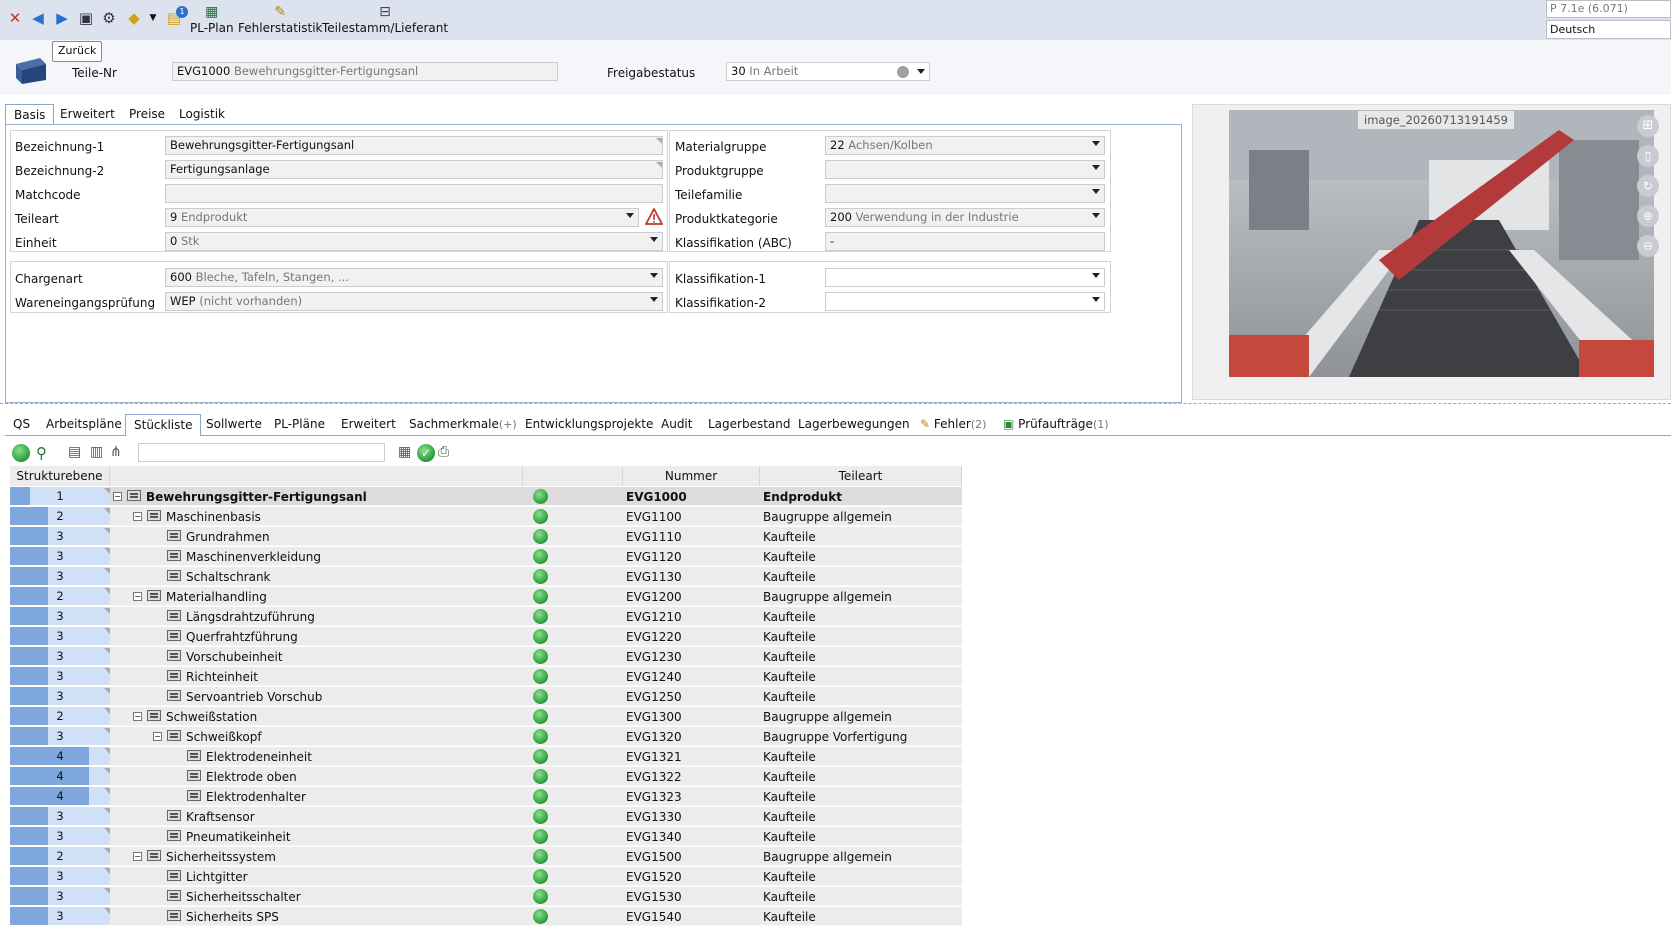 Image resolution: width=1671 pixels, height=949 pixels. I want to click on tab-lagerbestand: Lagerbestand, so click(749, 424).